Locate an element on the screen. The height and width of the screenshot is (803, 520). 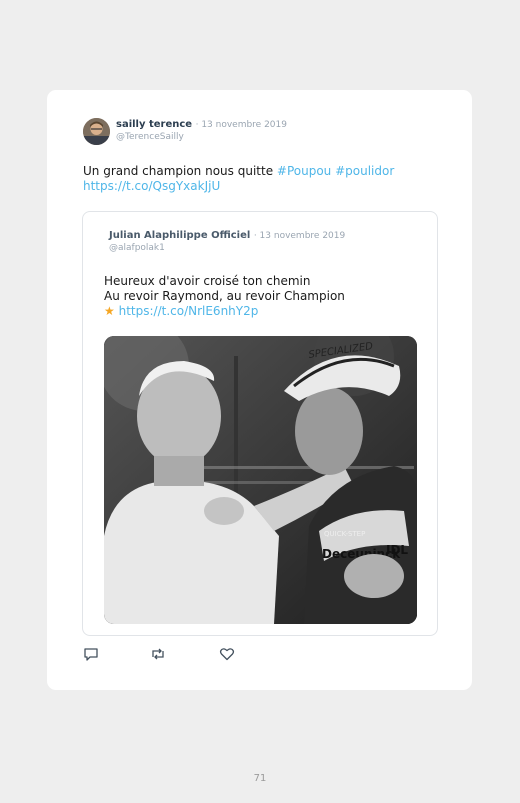
reply-icon is located at coordinates (91, 654).